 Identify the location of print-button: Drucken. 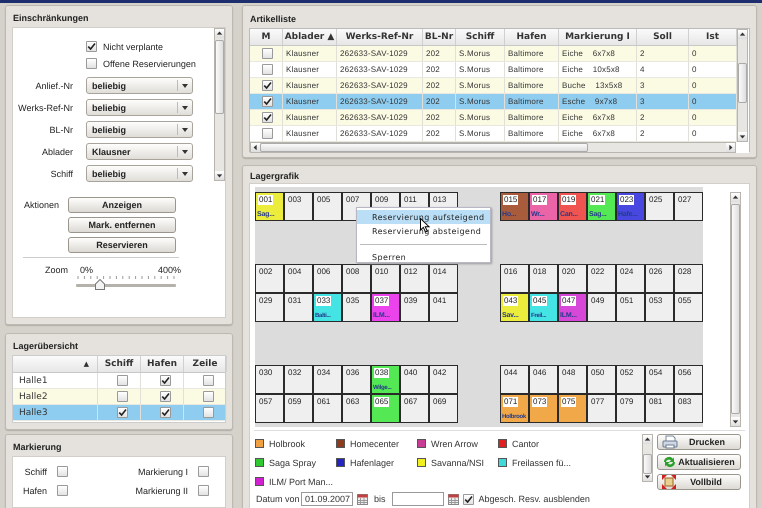
(699, 442).